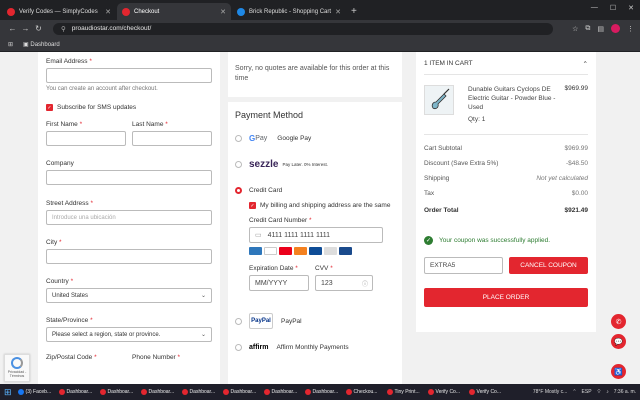 This screenshot has width=640, height=400. What do you see at coordinates (631, 8) in the screenshot?
I see `close-window-icon: ✕` at bounding box center [631, 8].